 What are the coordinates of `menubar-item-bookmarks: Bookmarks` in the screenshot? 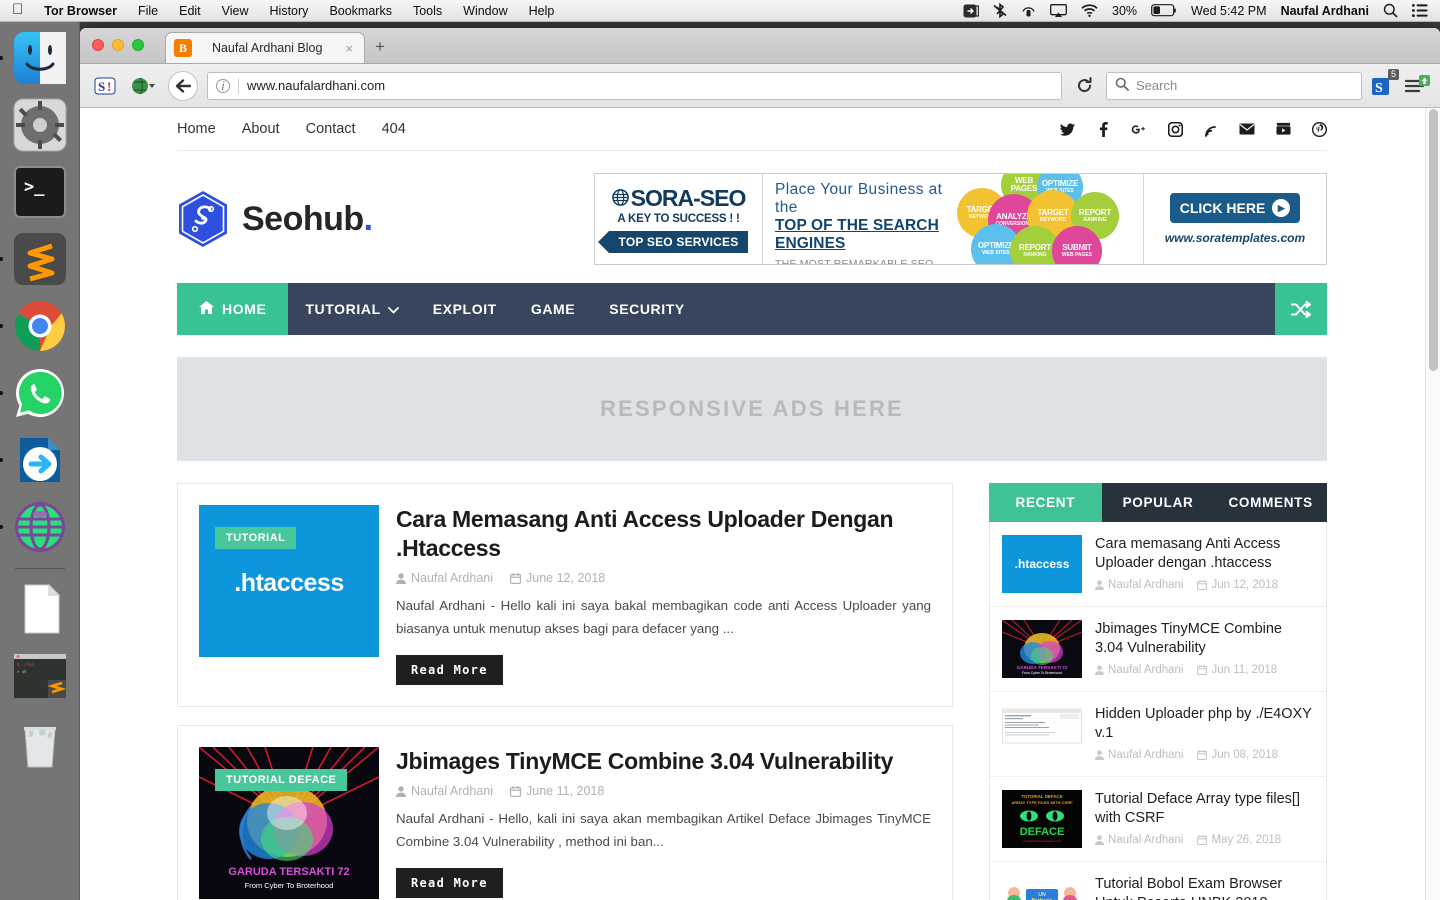 It's located at (360, 11).